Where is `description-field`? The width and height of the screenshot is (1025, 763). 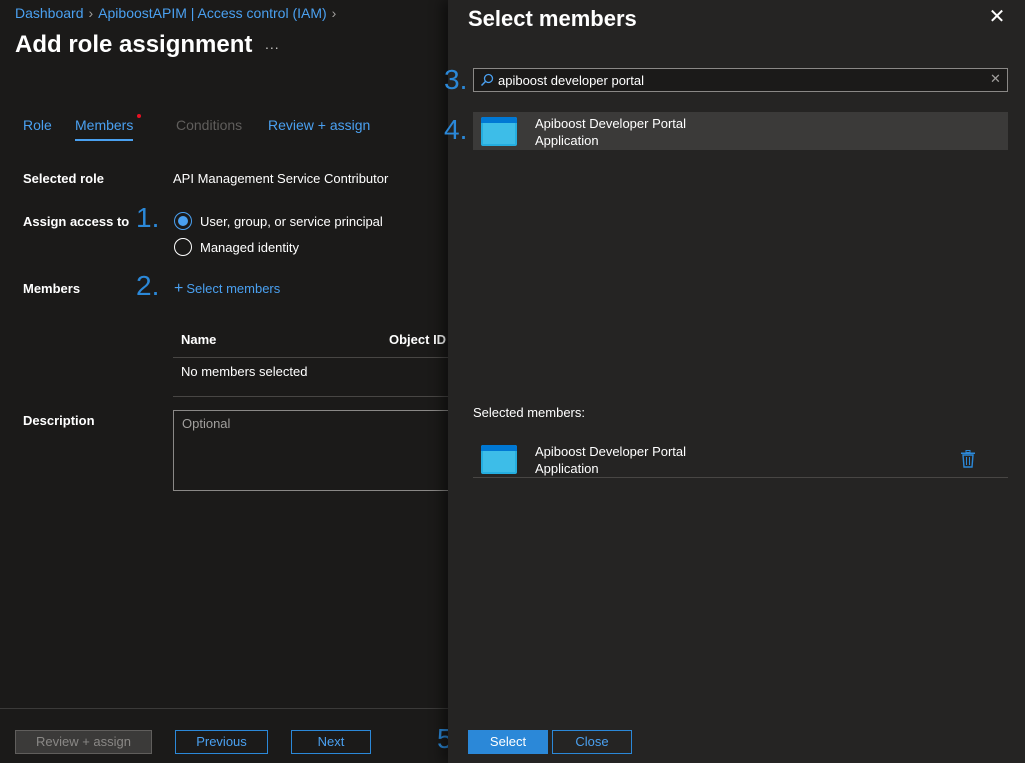 description-field is located at coordinates (313, 450).